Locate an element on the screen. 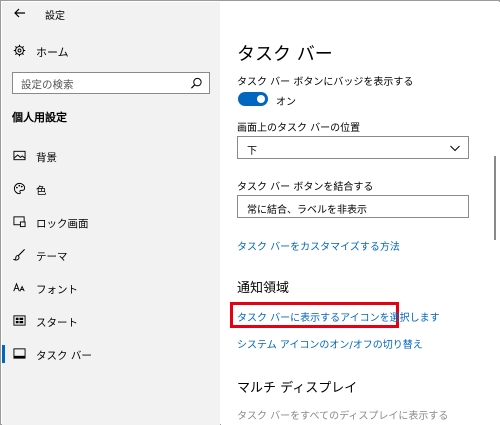 This screenshot has height=425, width=500. sidebar-item-start: スタート is located at coordinates (111, 321).